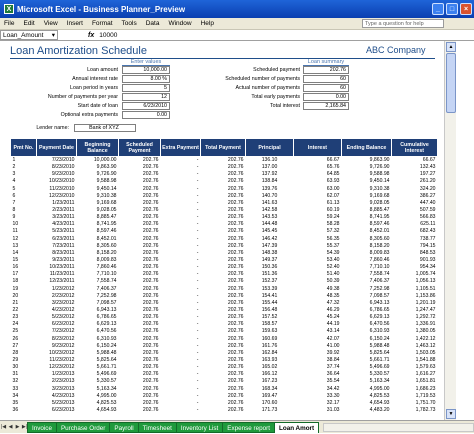 The height and width of the screenshot is (434, 474). Describe the element at coordinates (318, 395) in the screenshot. I see `cell-interest: 33.30` at that location.